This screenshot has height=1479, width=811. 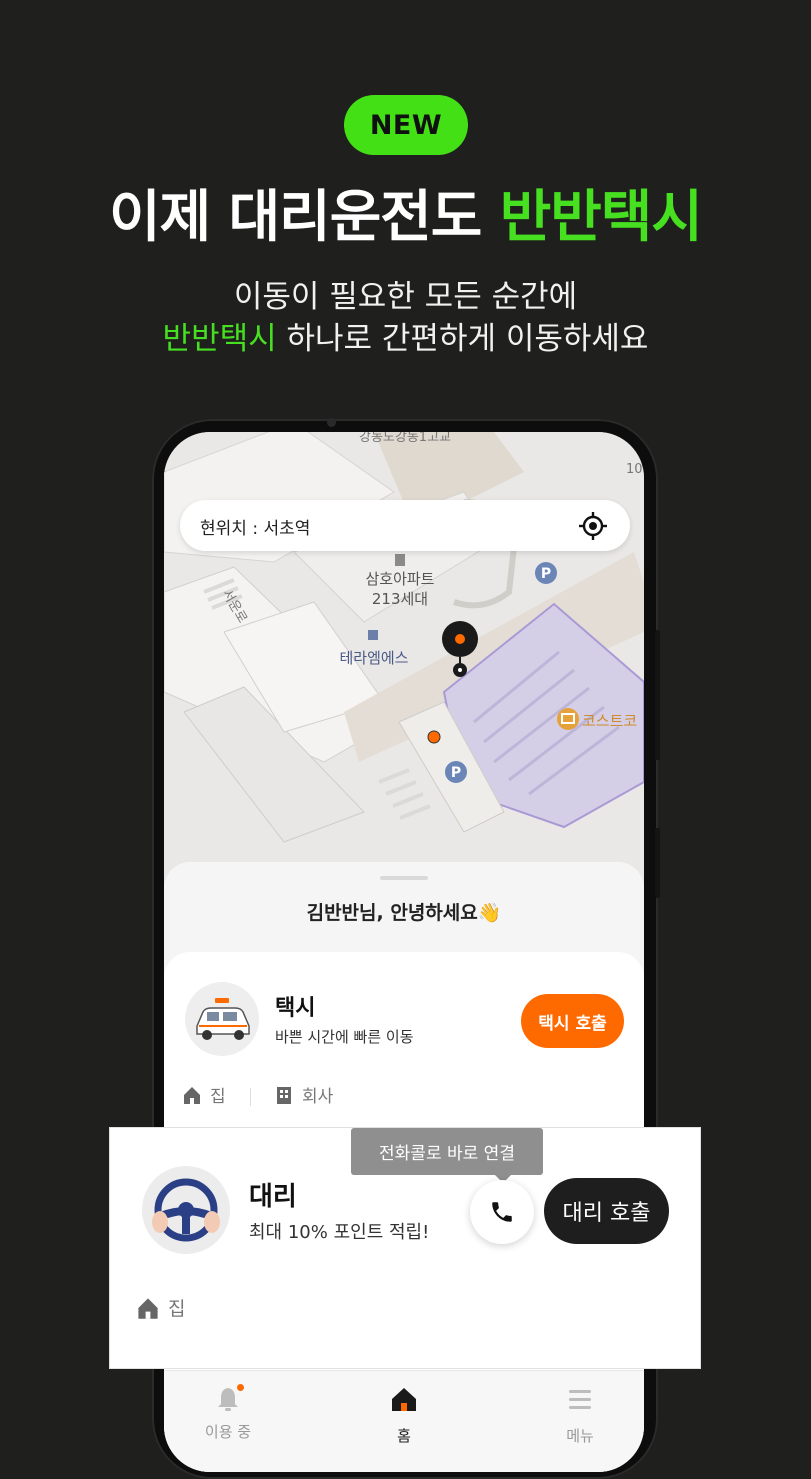 What do you see at coordinates (186, 1210) in the screenshot?
I see `steering-wheel-icon` at bounding box center [186, 1210].